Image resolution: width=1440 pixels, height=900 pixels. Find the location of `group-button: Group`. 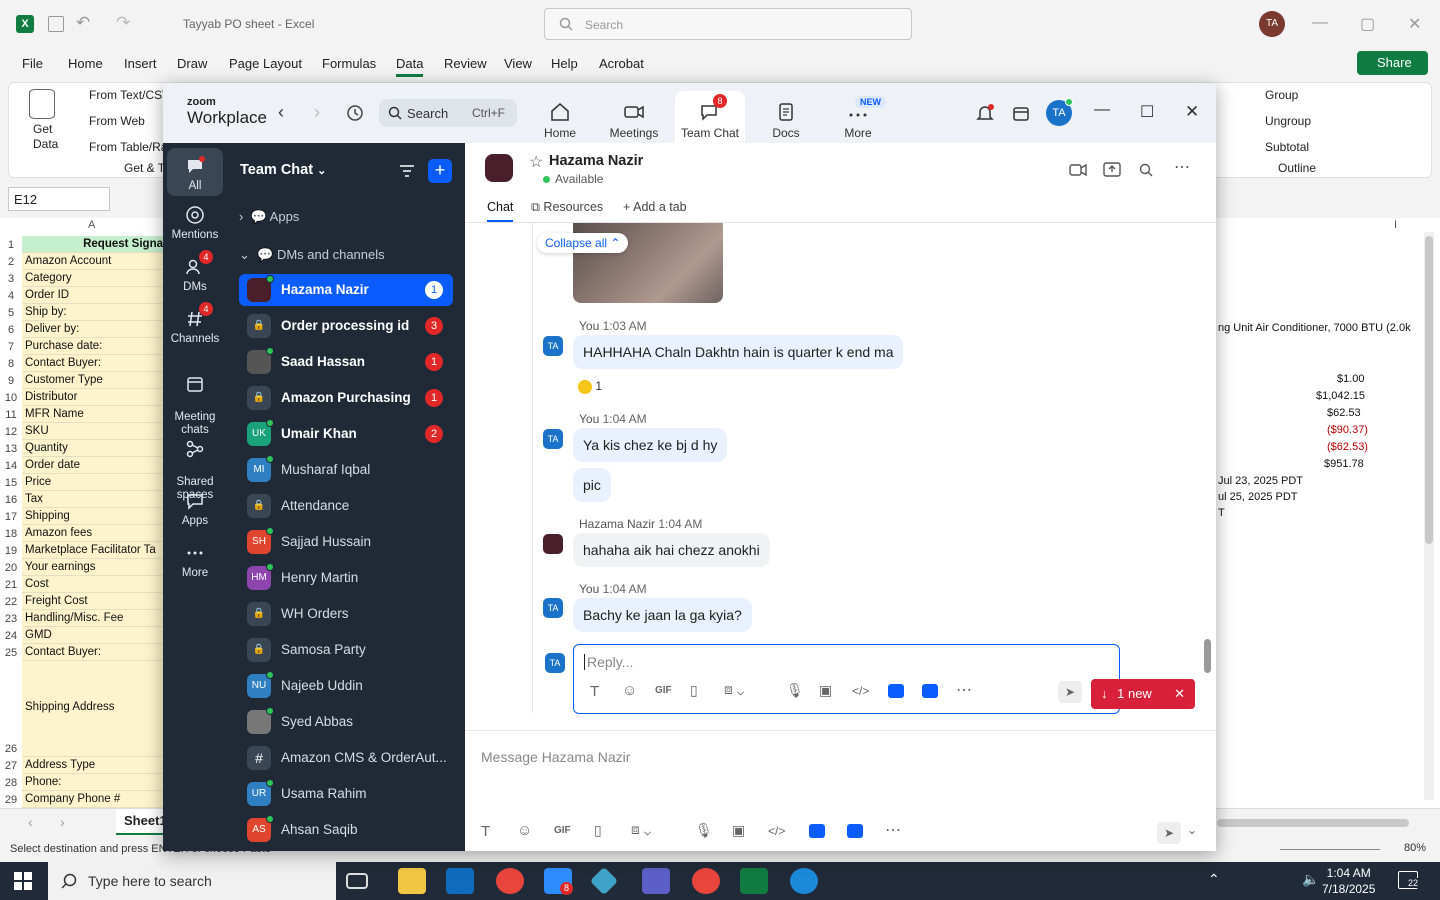

group-button: Group is located at coordinates (1281, 95).